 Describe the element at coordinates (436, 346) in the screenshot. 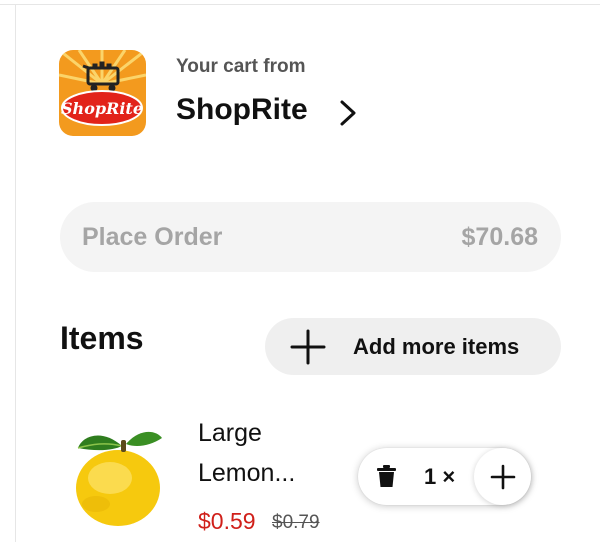

I see `add-more-items-label: Add more items` at that location.